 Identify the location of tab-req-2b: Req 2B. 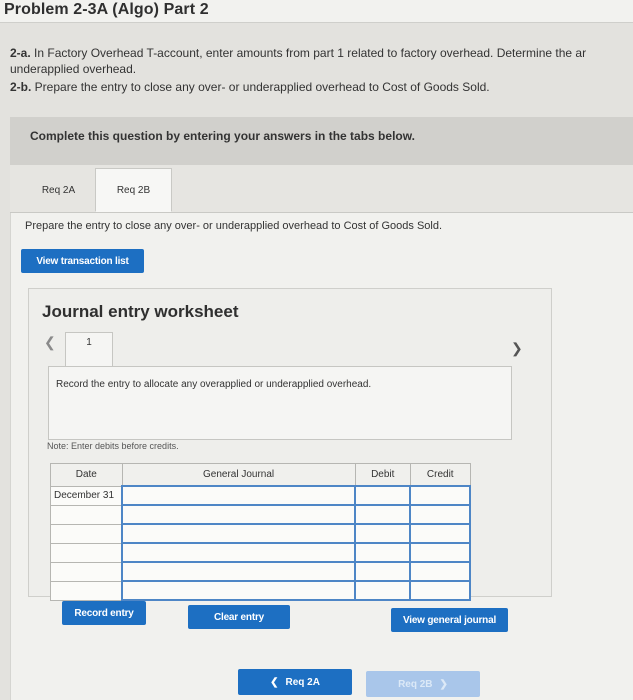
(133, 190).